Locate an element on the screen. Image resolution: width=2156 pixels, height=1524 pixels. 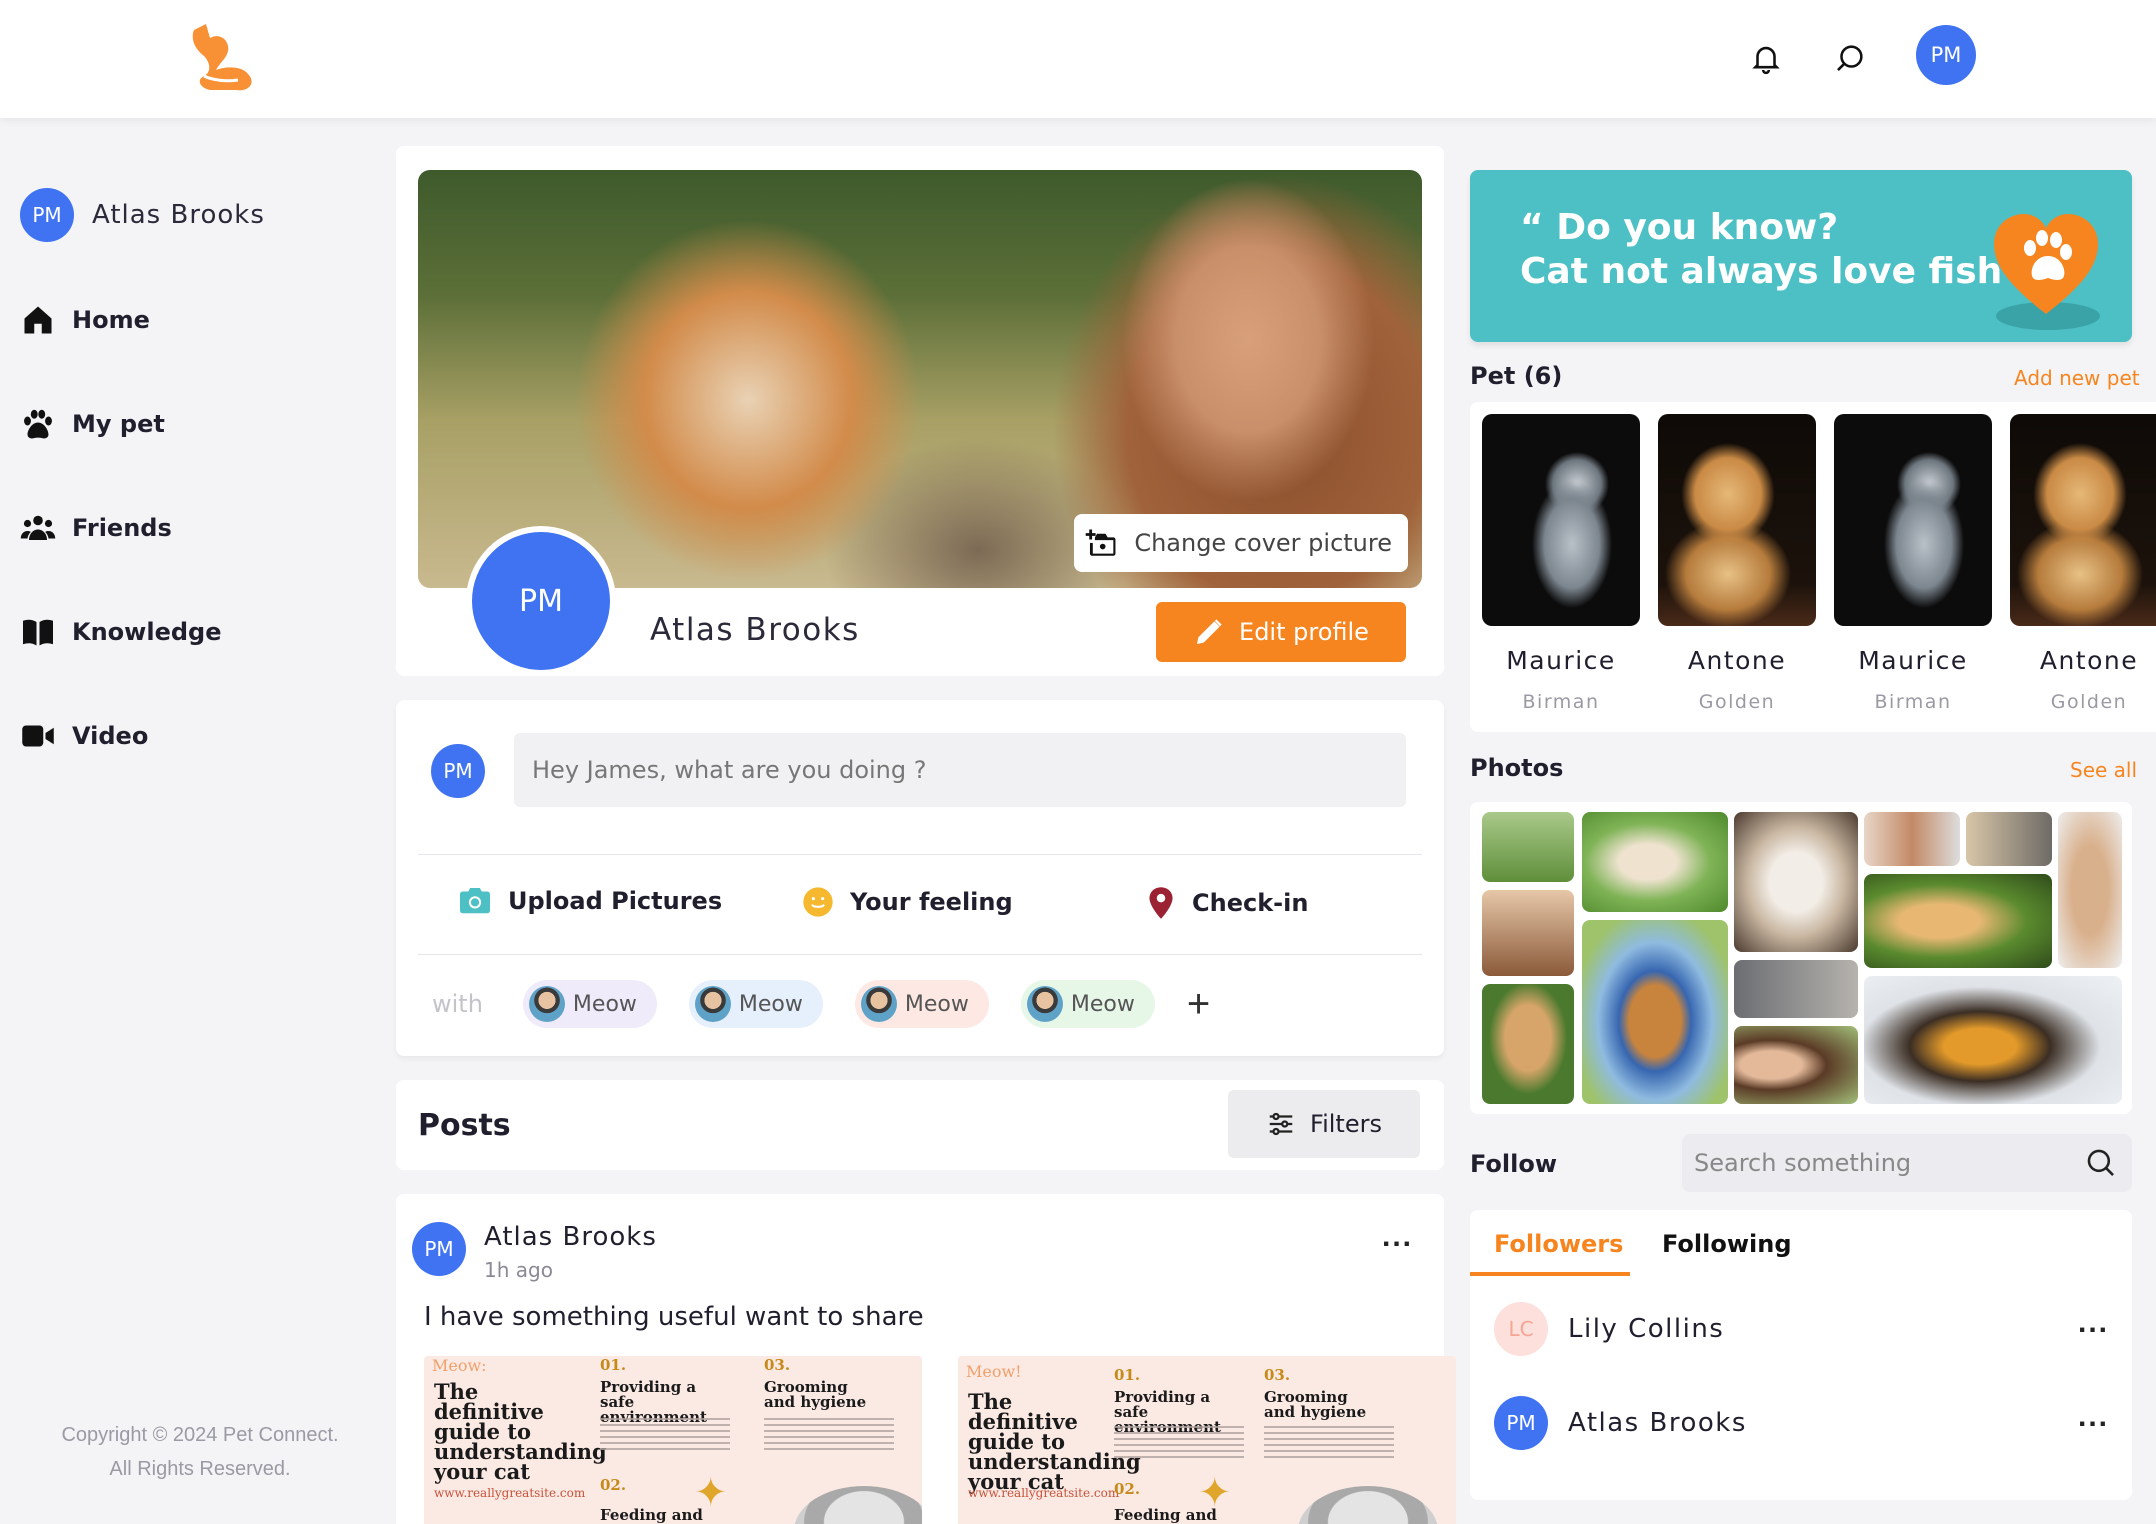
photos-grid is located at coordinates (1801, 958).